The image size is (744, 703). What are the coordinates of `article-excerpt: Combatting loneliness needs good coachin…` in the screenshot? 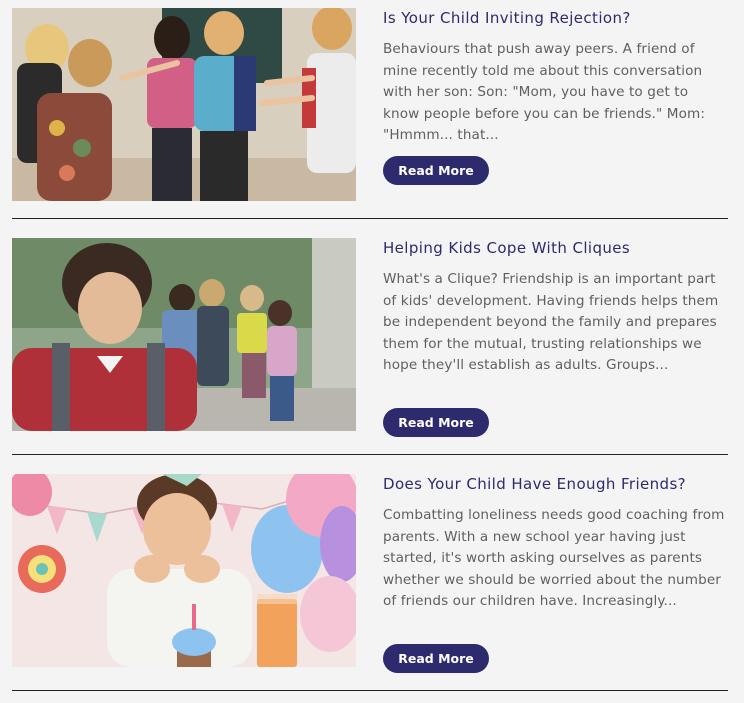 It's located at (554, 558).